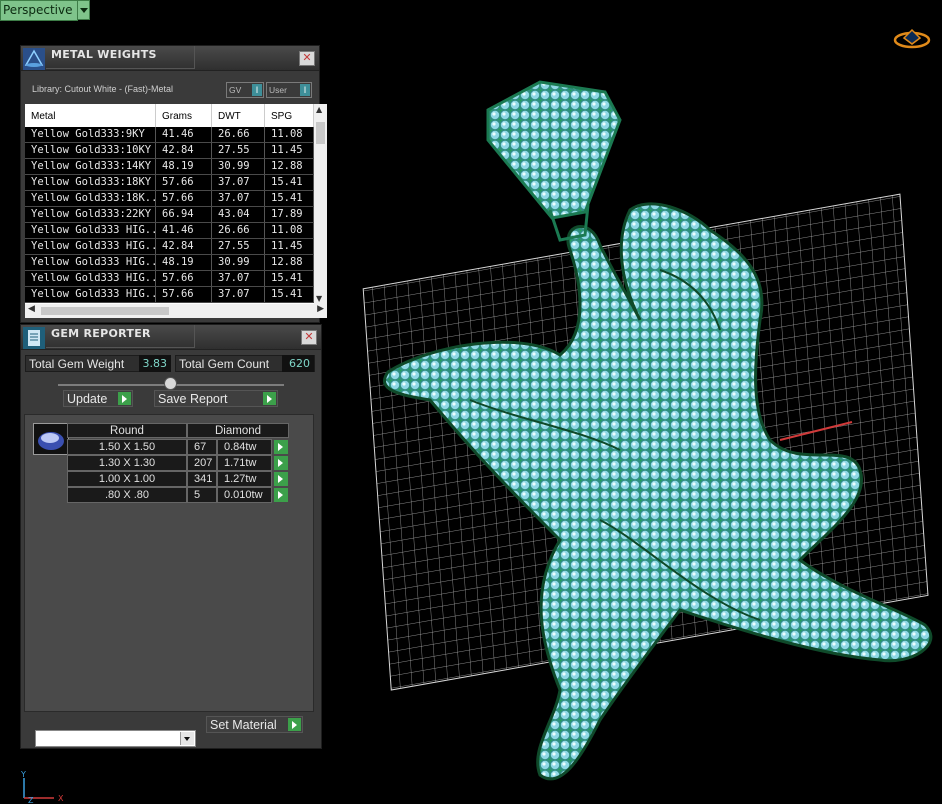 The image size is (942, 804). I want to click on save-report-button: Save Report, so click(216, 398).